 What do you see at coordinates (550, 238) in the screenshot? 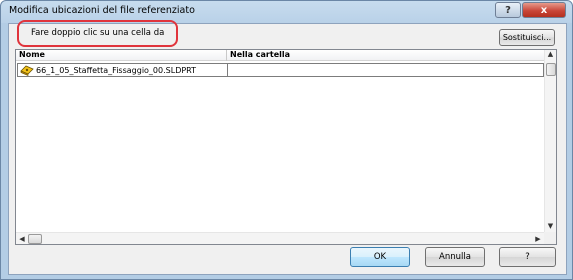
I see `scrollbar-corner` at bounding box center [550, 238].